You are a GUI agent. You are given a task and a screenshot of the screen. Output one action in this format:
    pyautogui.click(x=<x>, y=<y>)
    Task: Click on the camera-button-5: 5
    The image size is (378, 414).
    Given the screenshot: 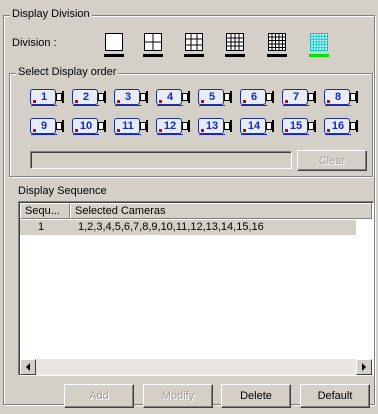 What is the action you would take?
    pyautogui.click(x=217, y=97)
    